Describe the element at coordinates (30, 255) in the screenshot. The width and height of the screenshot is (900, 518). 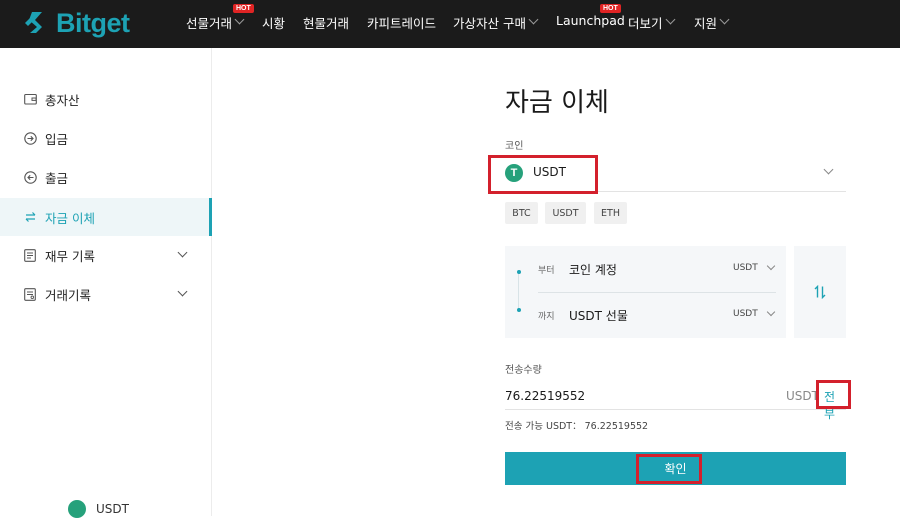
I see `document-icon` at that location.